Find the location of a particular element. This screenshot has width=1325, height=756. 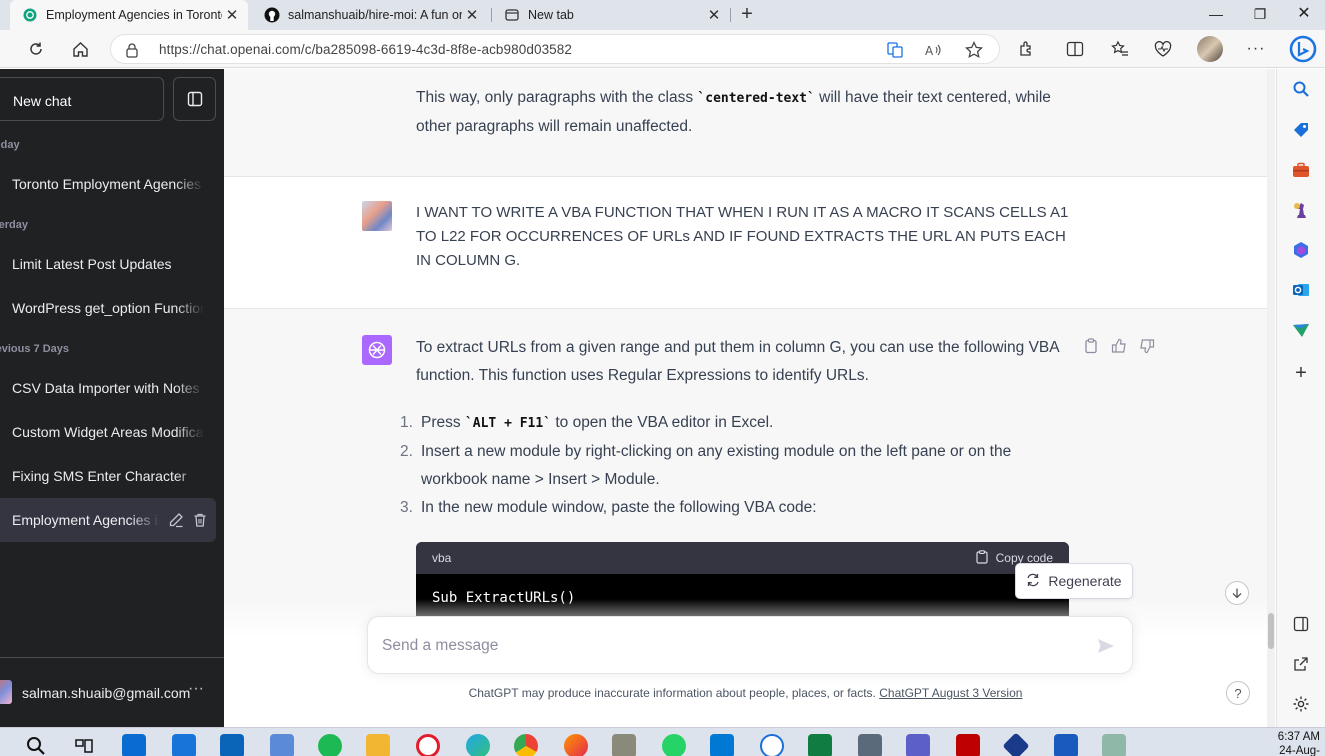

copy-clipboard-icon is located at coordinates (1091, 346).